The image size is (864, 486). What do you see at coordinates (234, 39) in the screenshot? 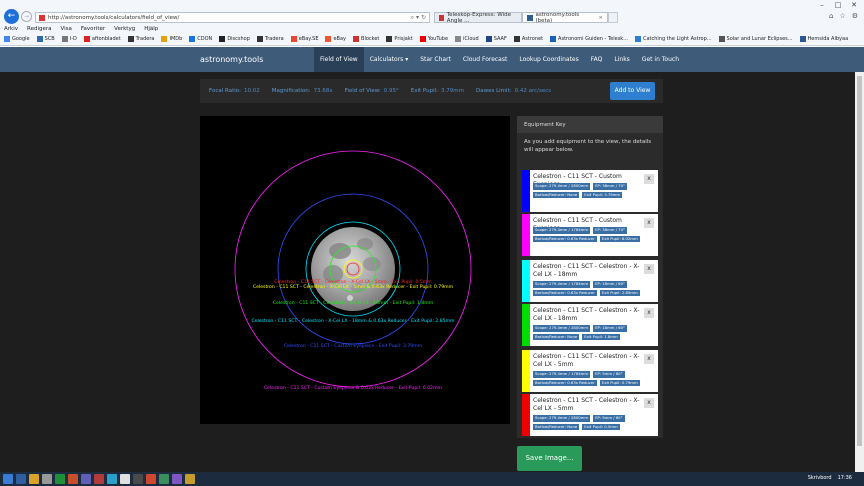
I see `favorite-link: Discshop` at bounding box center [234, 39].